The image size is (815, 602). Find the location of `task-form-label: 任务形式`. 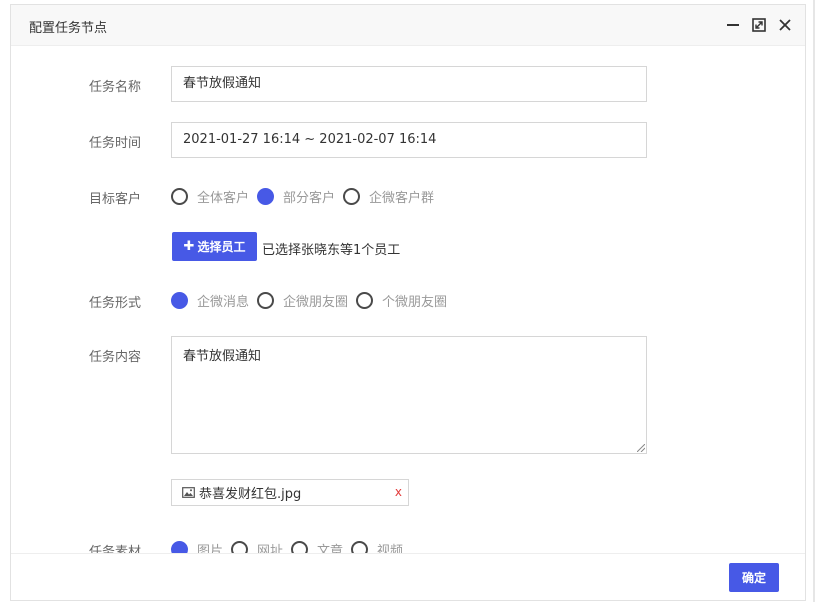

task-form-label: 任务形式 is located at coordinates (115, 303).